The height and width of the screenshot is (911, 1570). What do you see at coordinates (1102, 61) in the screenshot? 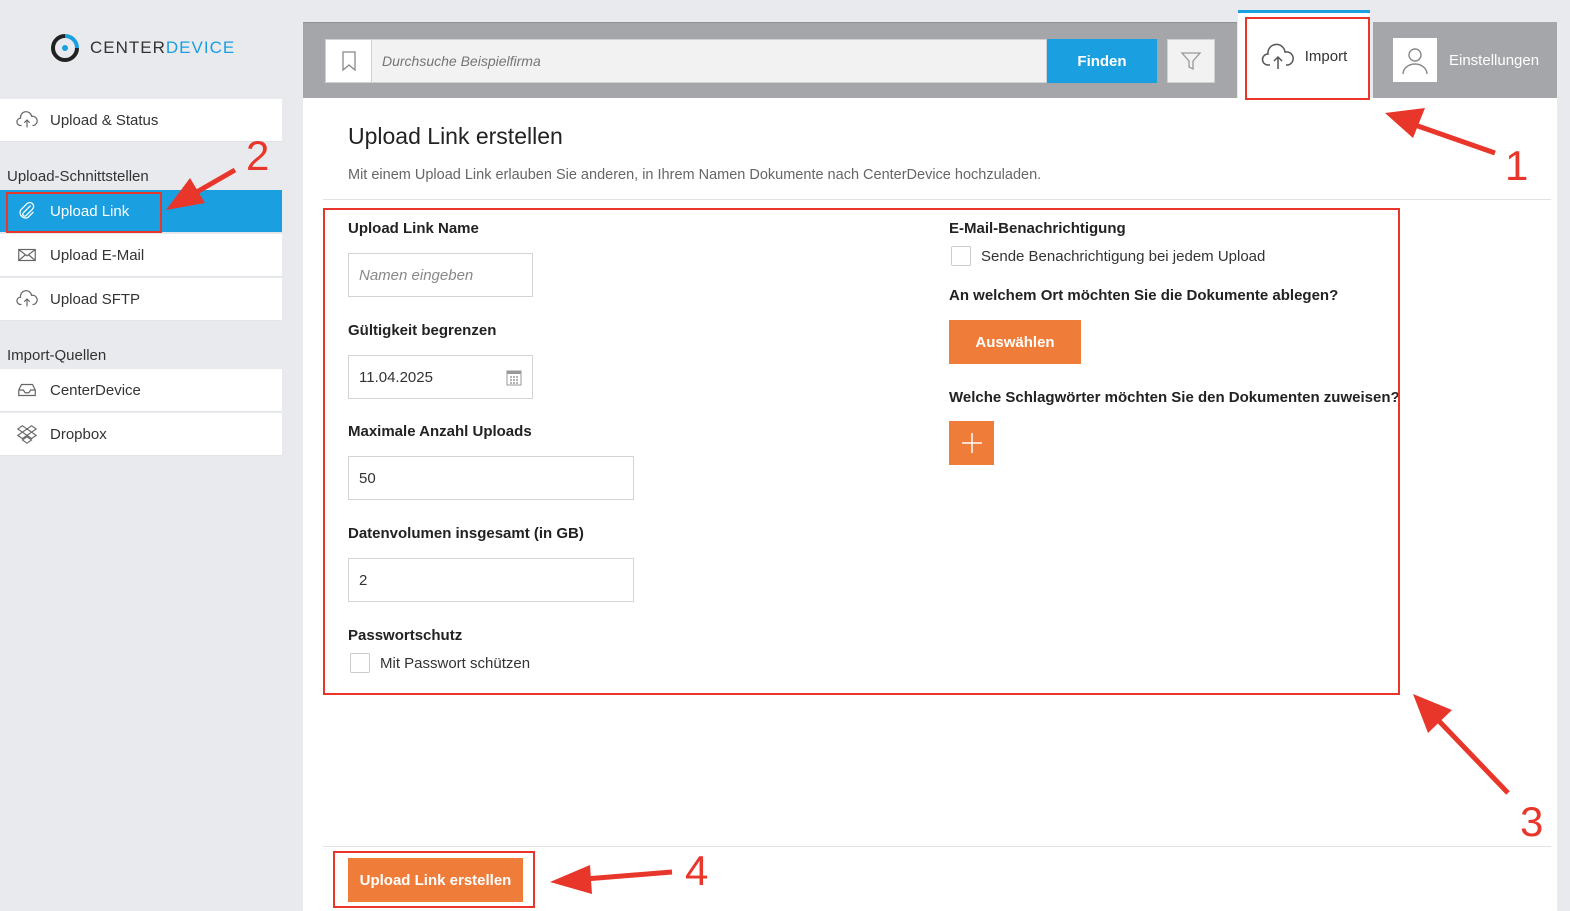
I see `find-button: Finden` at bounding box center [1102, 61].